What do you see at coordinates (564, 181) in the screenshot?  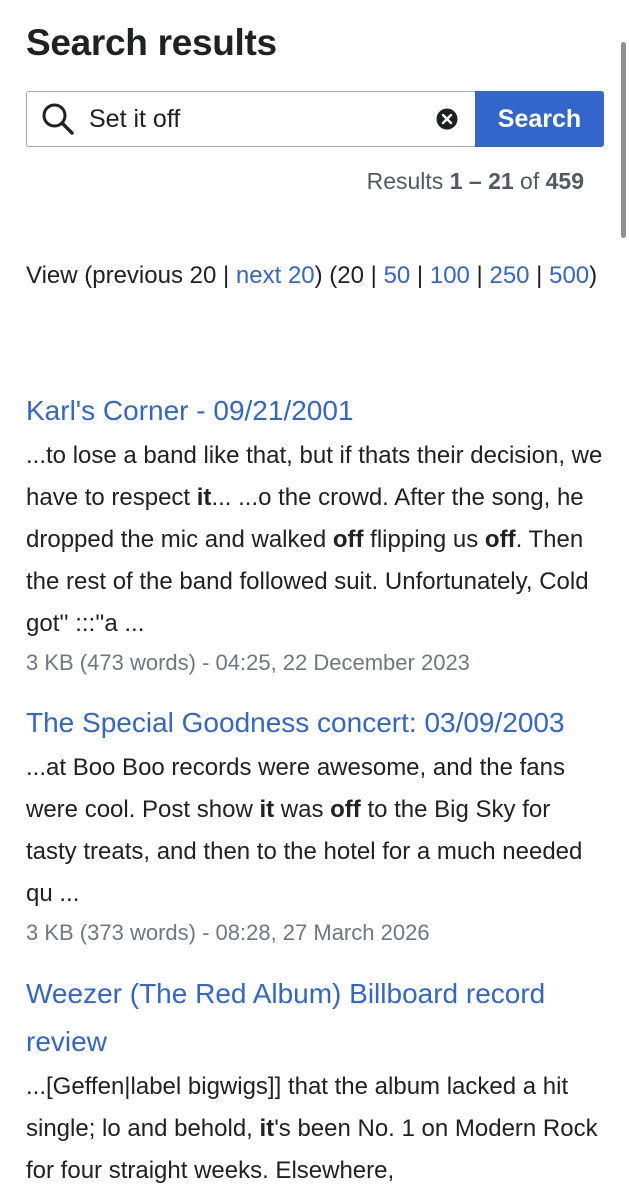 I see `results-total: 459` at bounding box center [564, 181].